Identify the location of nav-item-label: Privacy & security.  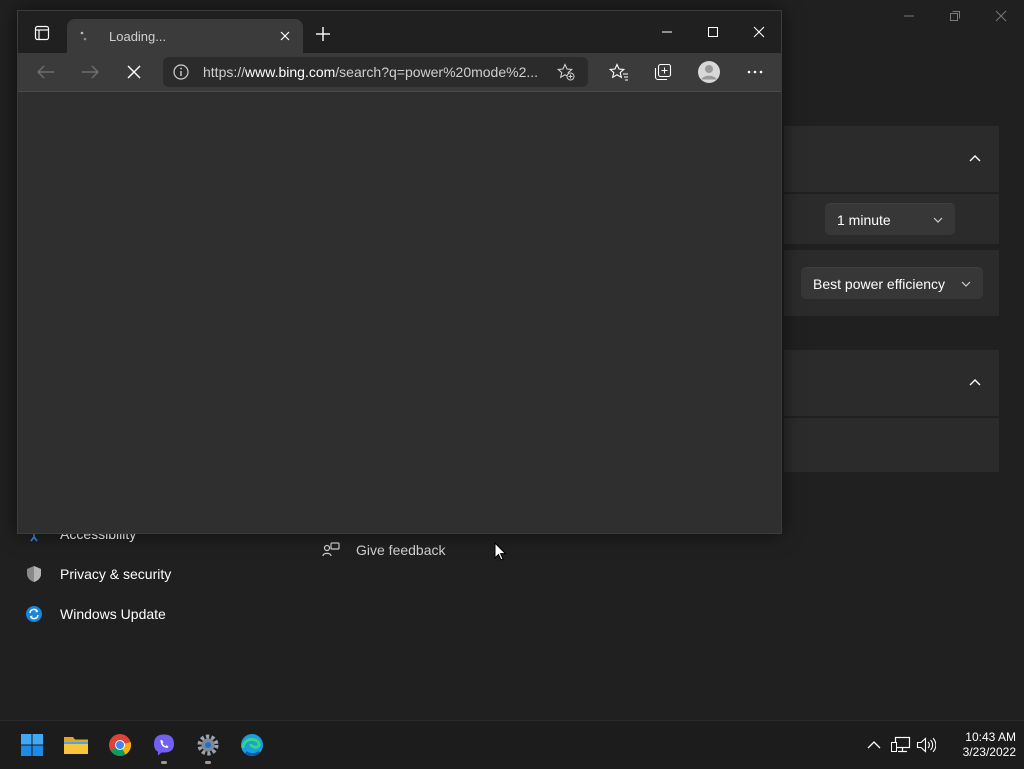
(116, 574).